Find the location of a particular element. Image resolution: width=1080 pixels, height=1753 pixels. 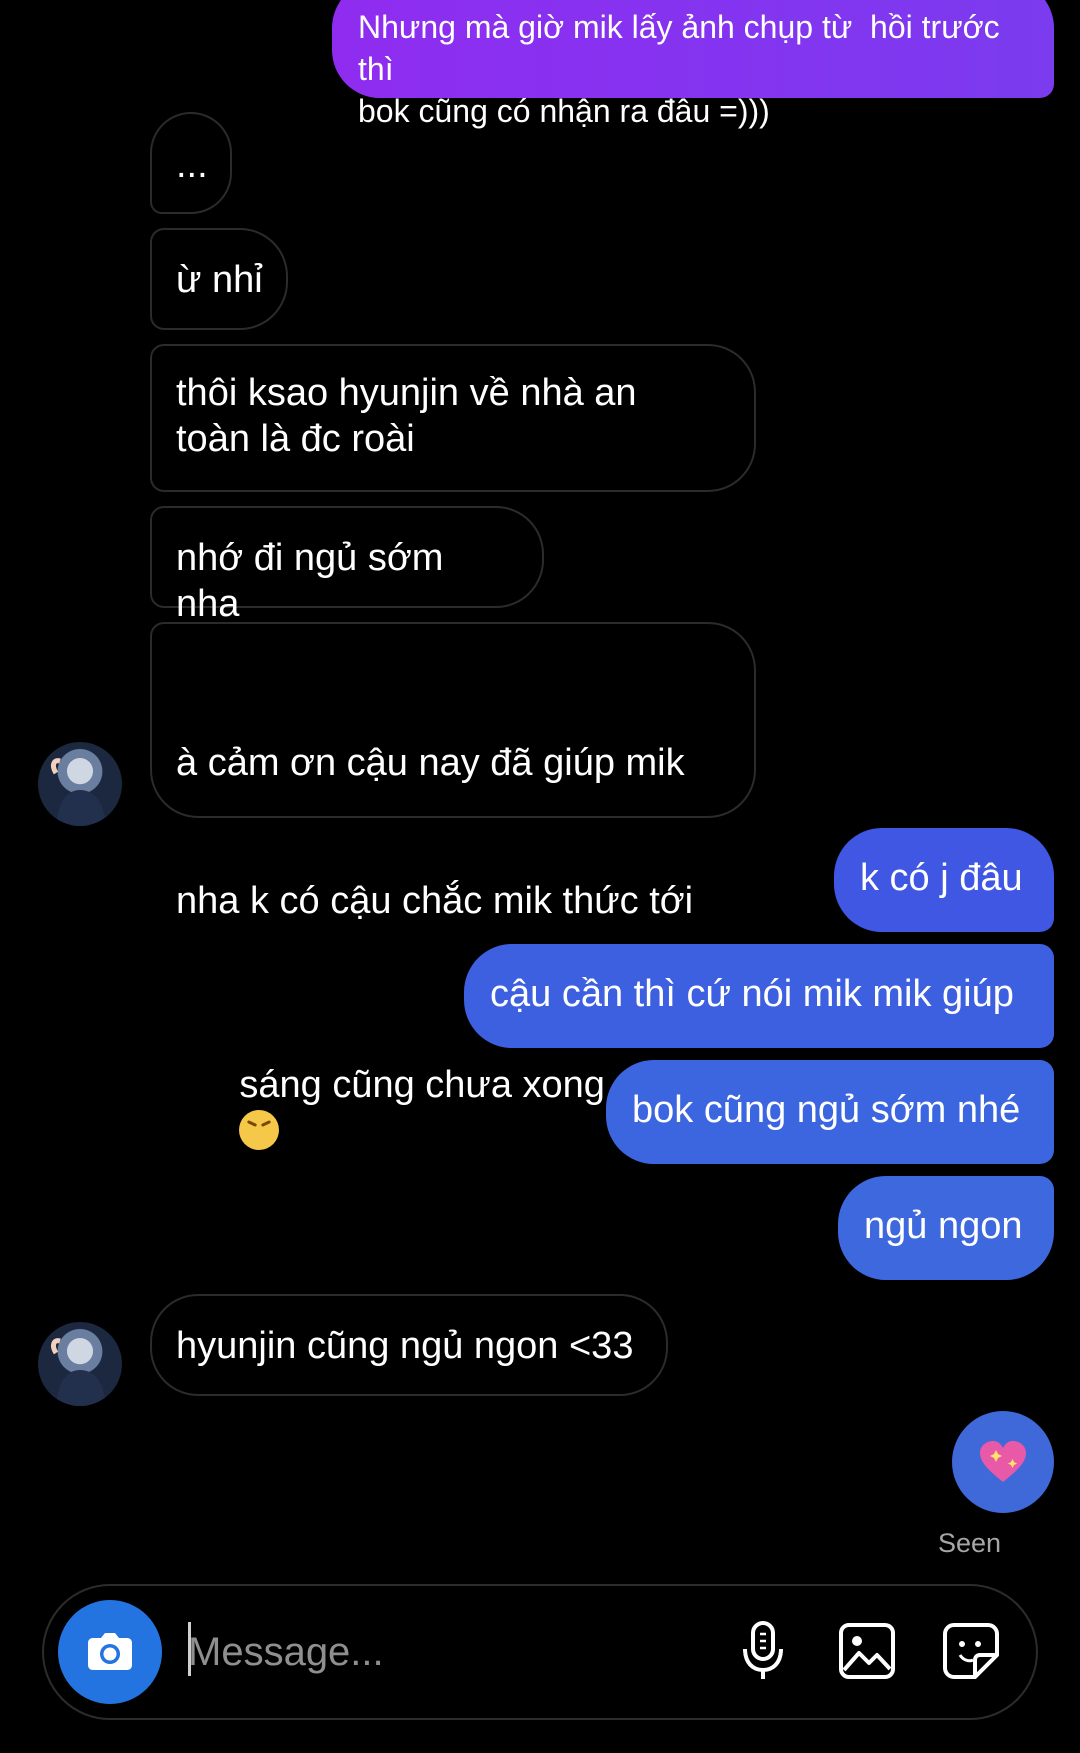

received-message: nhớ đi ngủ sớm nha is located at coordinates (347, 565).